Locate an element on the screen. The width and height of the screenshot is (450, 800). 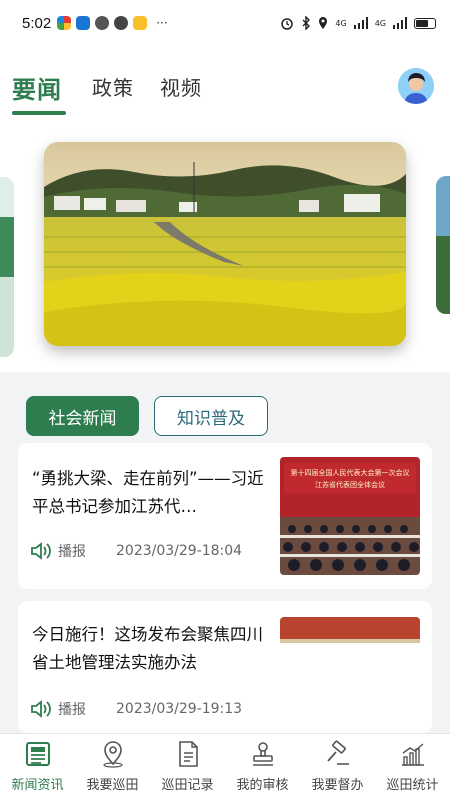
avatar is located at coordinates (416, 86).